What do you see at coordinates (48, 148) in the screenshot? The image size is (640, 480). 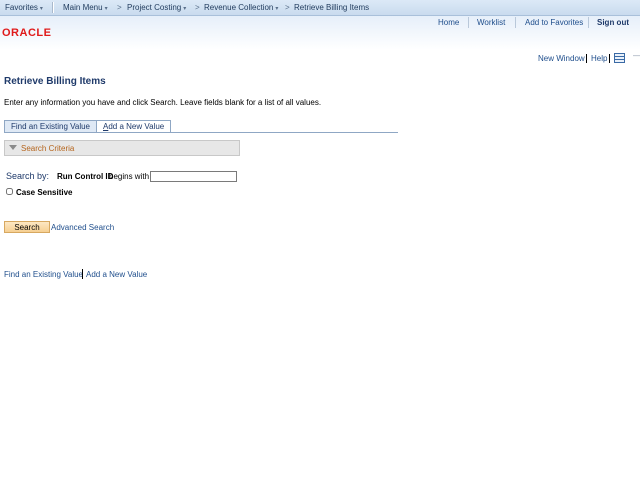 I see `search-criteria-label: Search Criteria` at bounding box center [48, 148].